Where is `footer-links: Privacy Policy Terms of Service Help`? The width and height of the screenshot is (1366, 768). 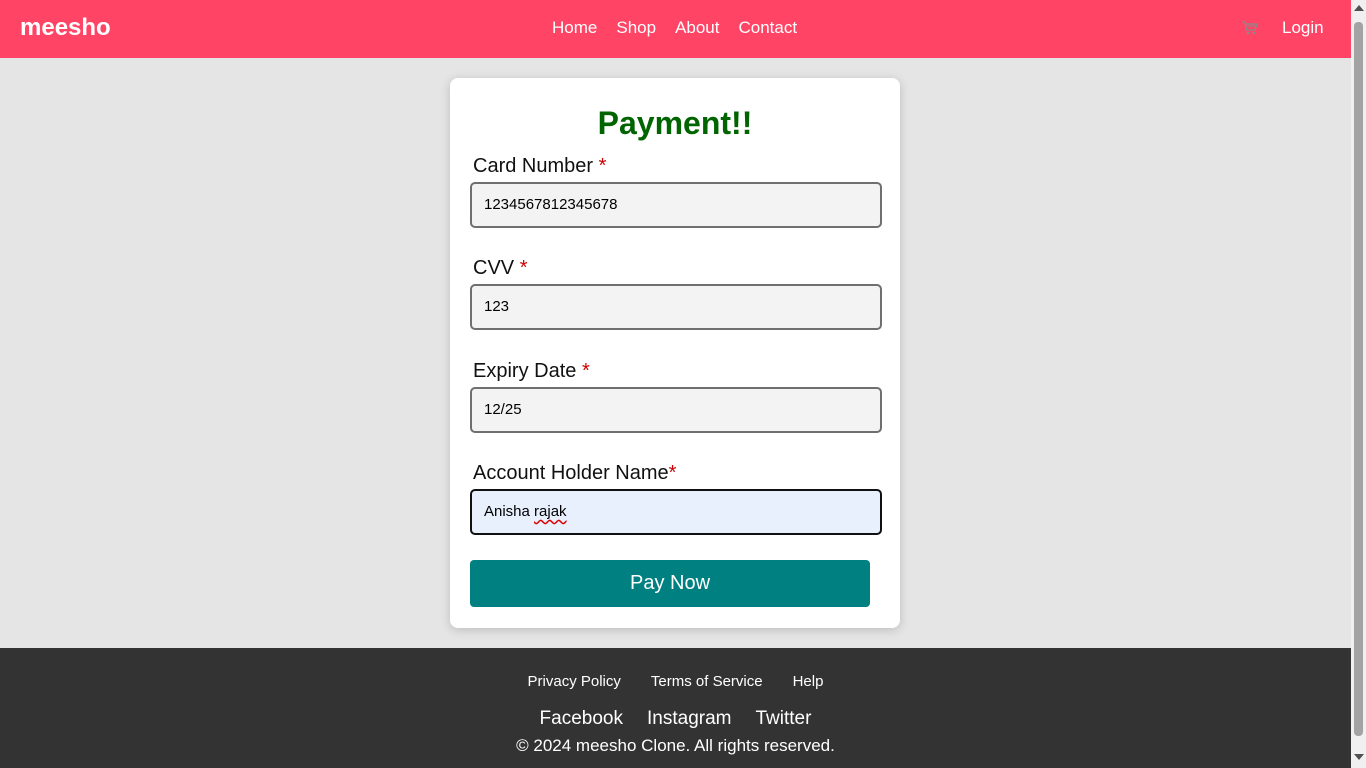 footer-links: Privacy Policy Terms of Service Help is located at coordinates (675, 682).